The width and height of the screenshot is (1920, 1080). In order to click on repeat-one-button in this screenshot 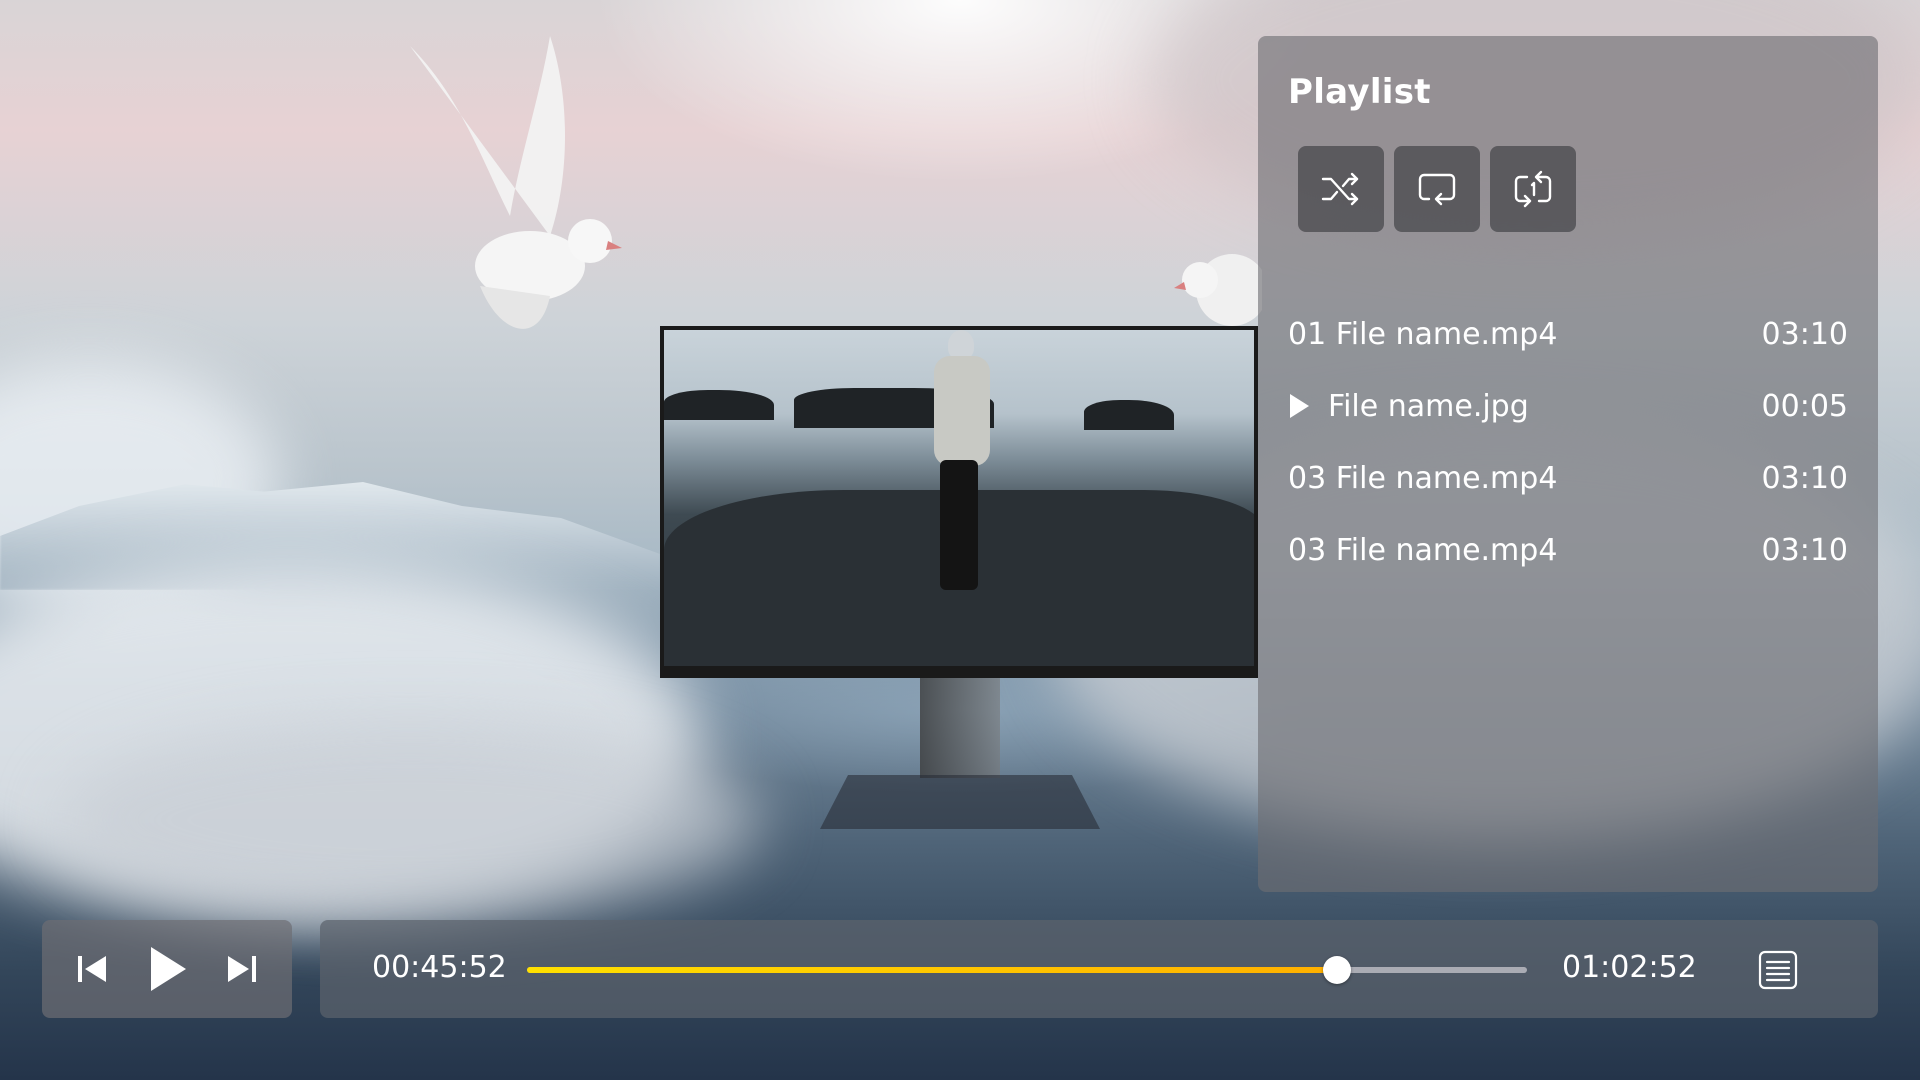, I will do `click(1533, 189)`.